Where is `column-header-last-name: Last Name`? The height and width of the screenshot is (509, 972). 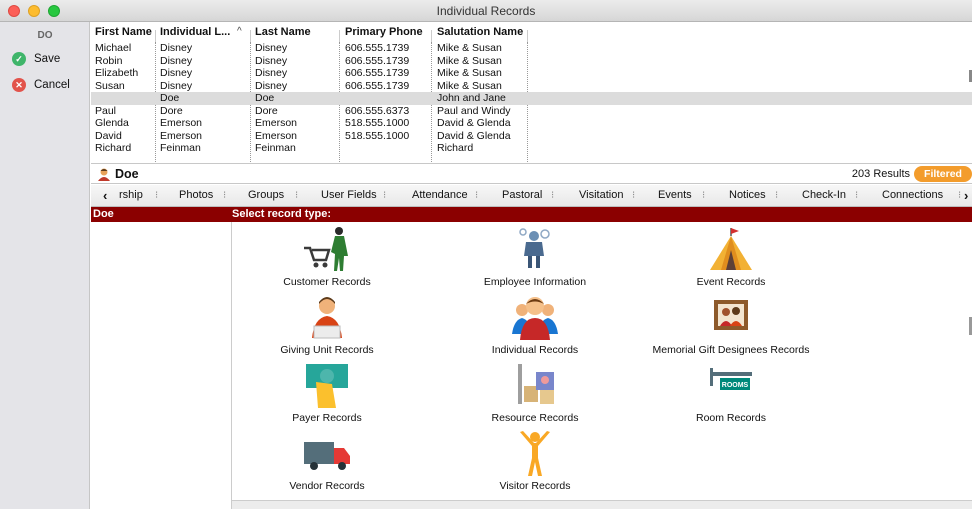
column-header-last-name: Last Name is located at coordinates (283, 32).